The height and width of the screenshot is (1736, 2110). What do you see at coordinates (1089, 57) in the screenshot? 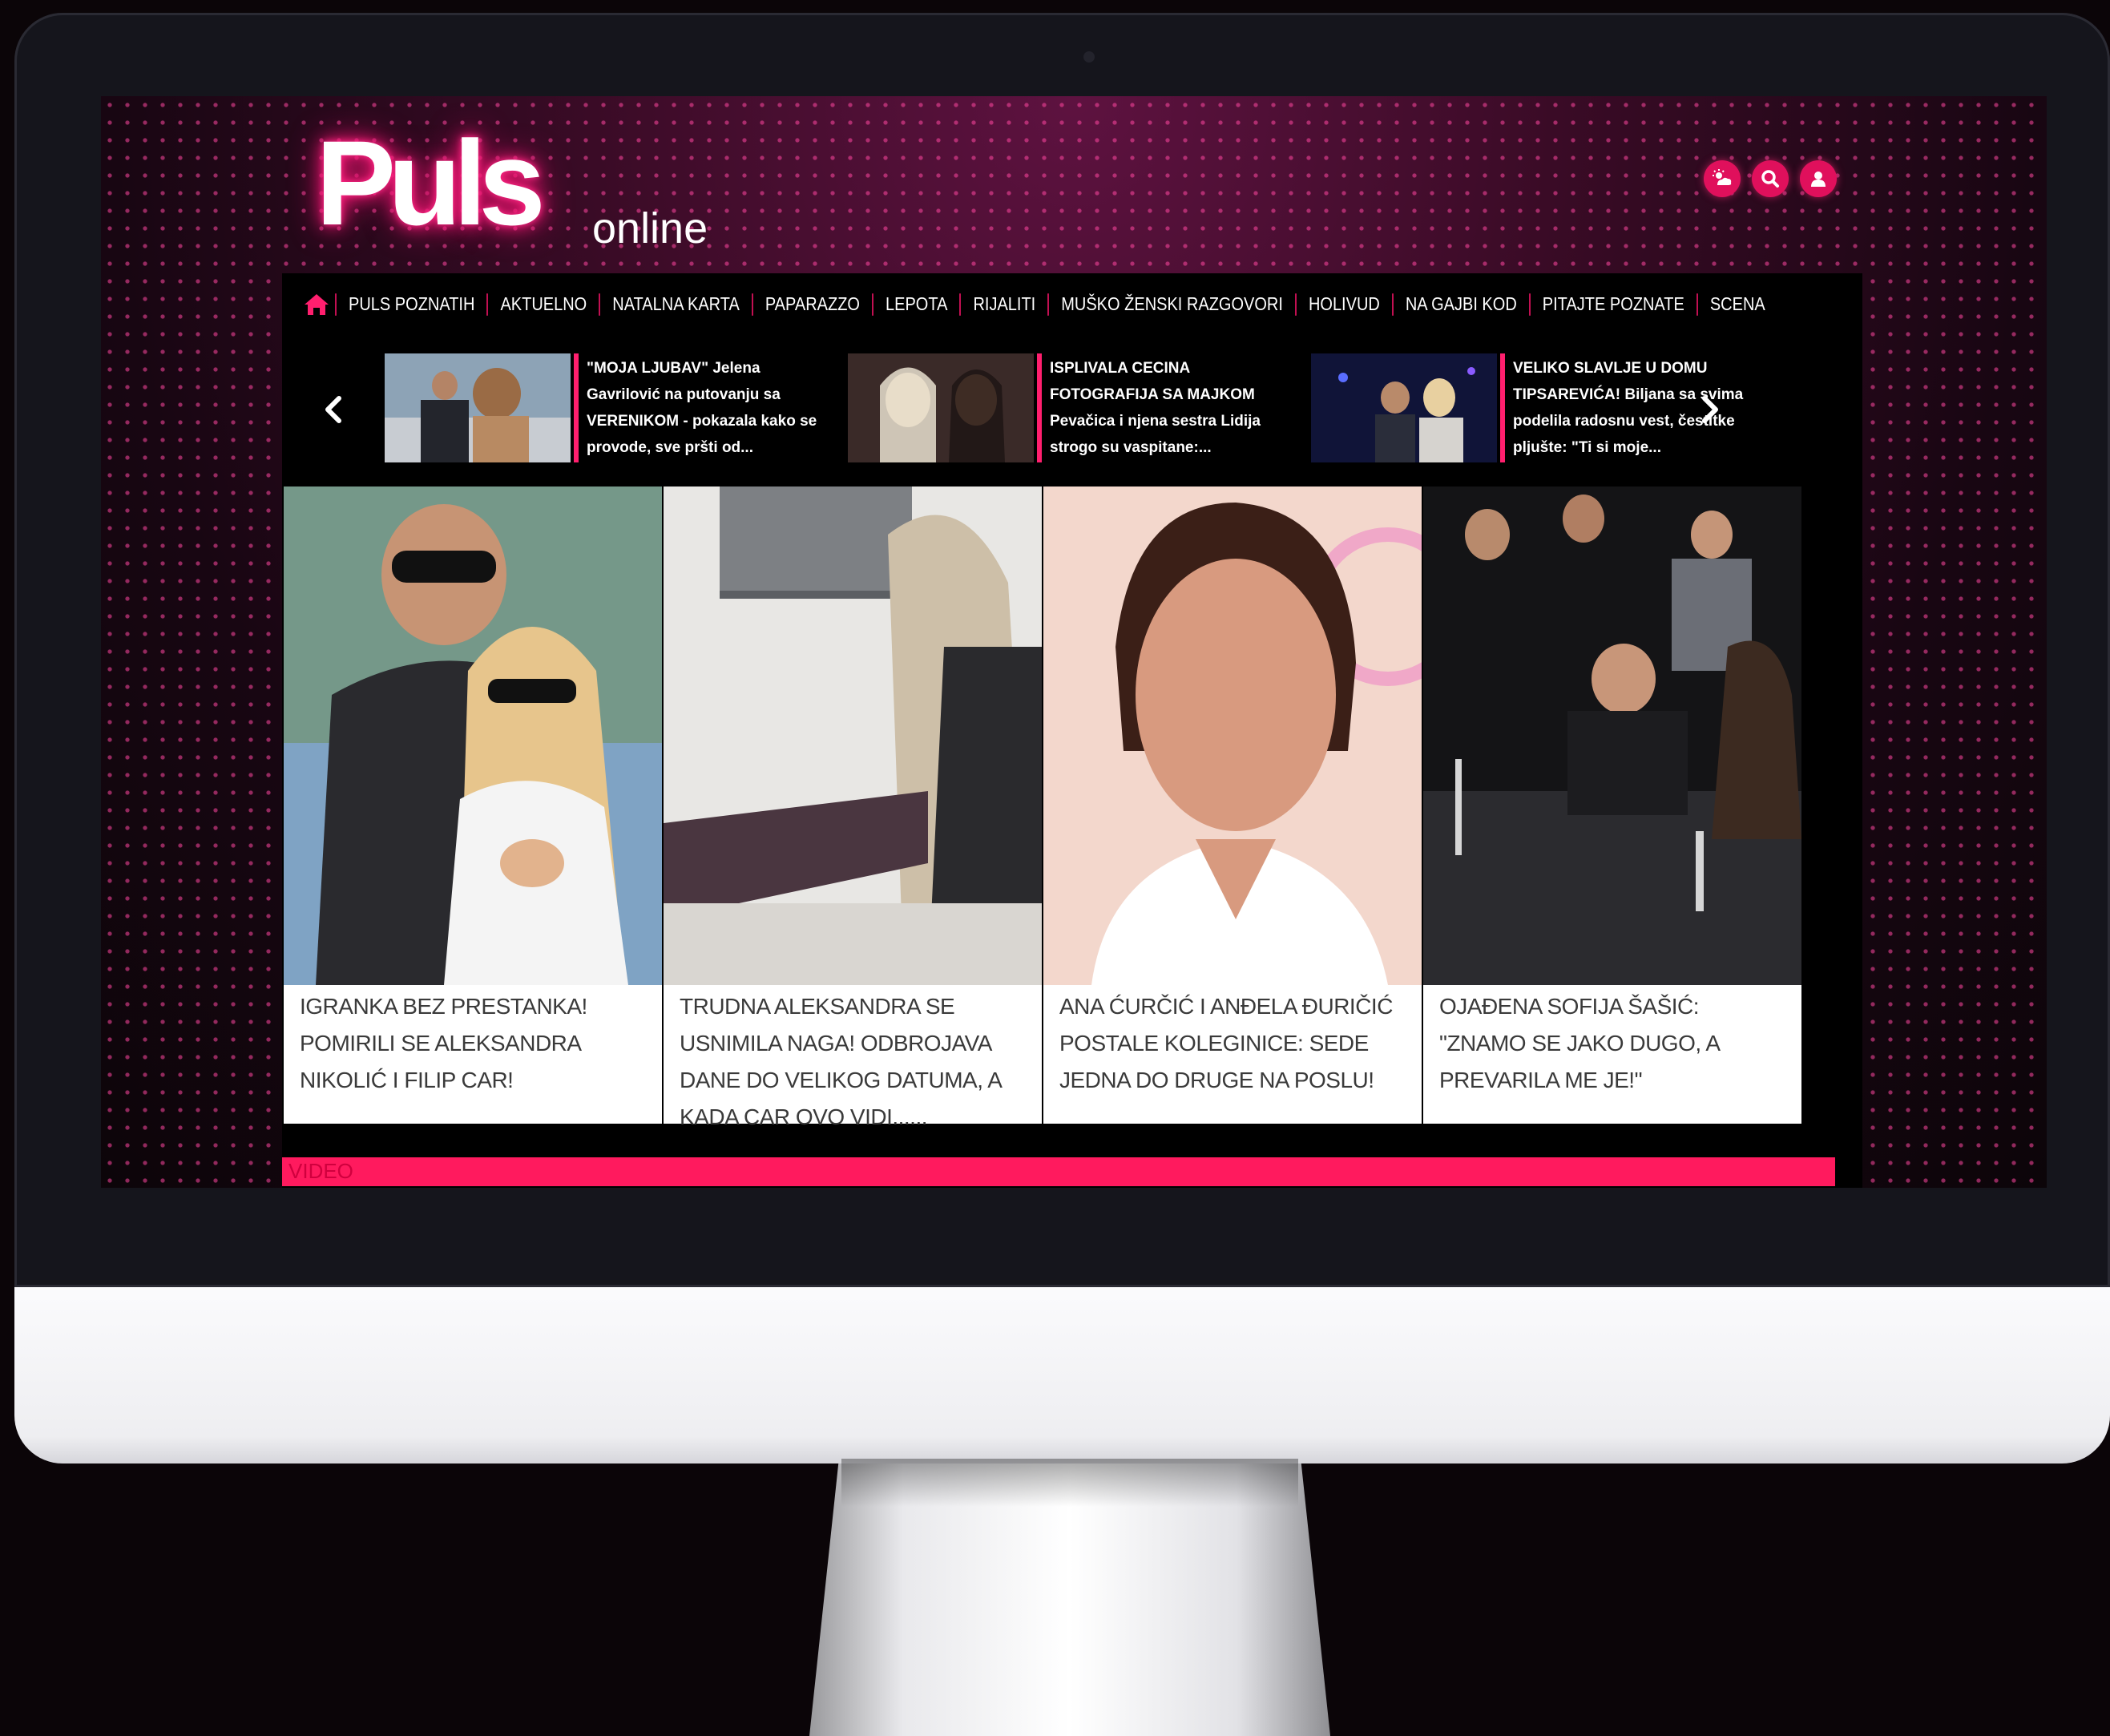
I see `camera-icon` at bounding box center [1089, 57].